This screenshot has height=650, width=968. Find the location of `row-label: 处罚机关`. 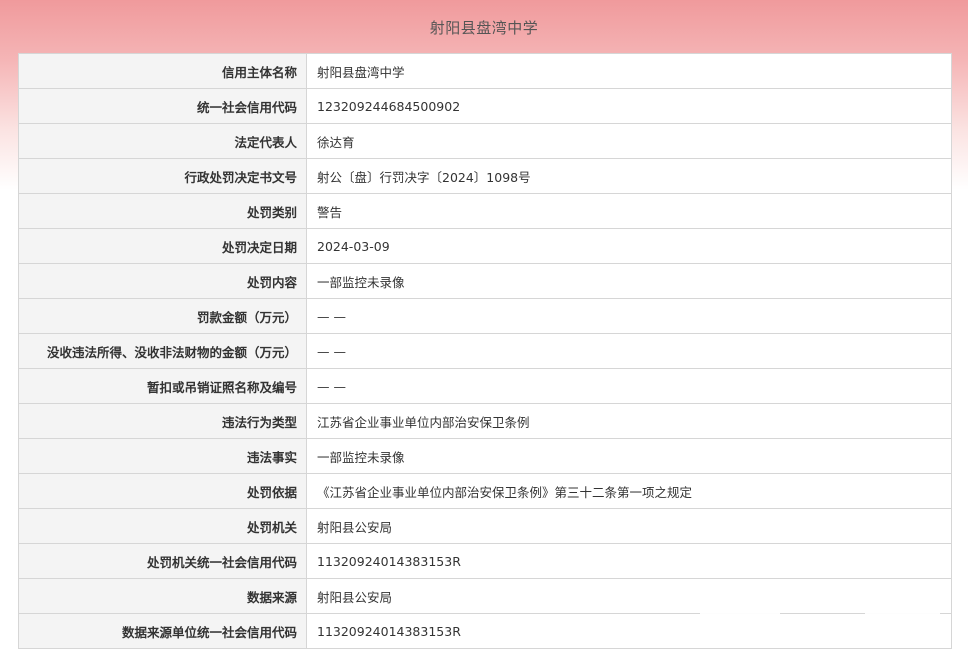

row-label: 处罚机关 is located at coordinates (162, 526).